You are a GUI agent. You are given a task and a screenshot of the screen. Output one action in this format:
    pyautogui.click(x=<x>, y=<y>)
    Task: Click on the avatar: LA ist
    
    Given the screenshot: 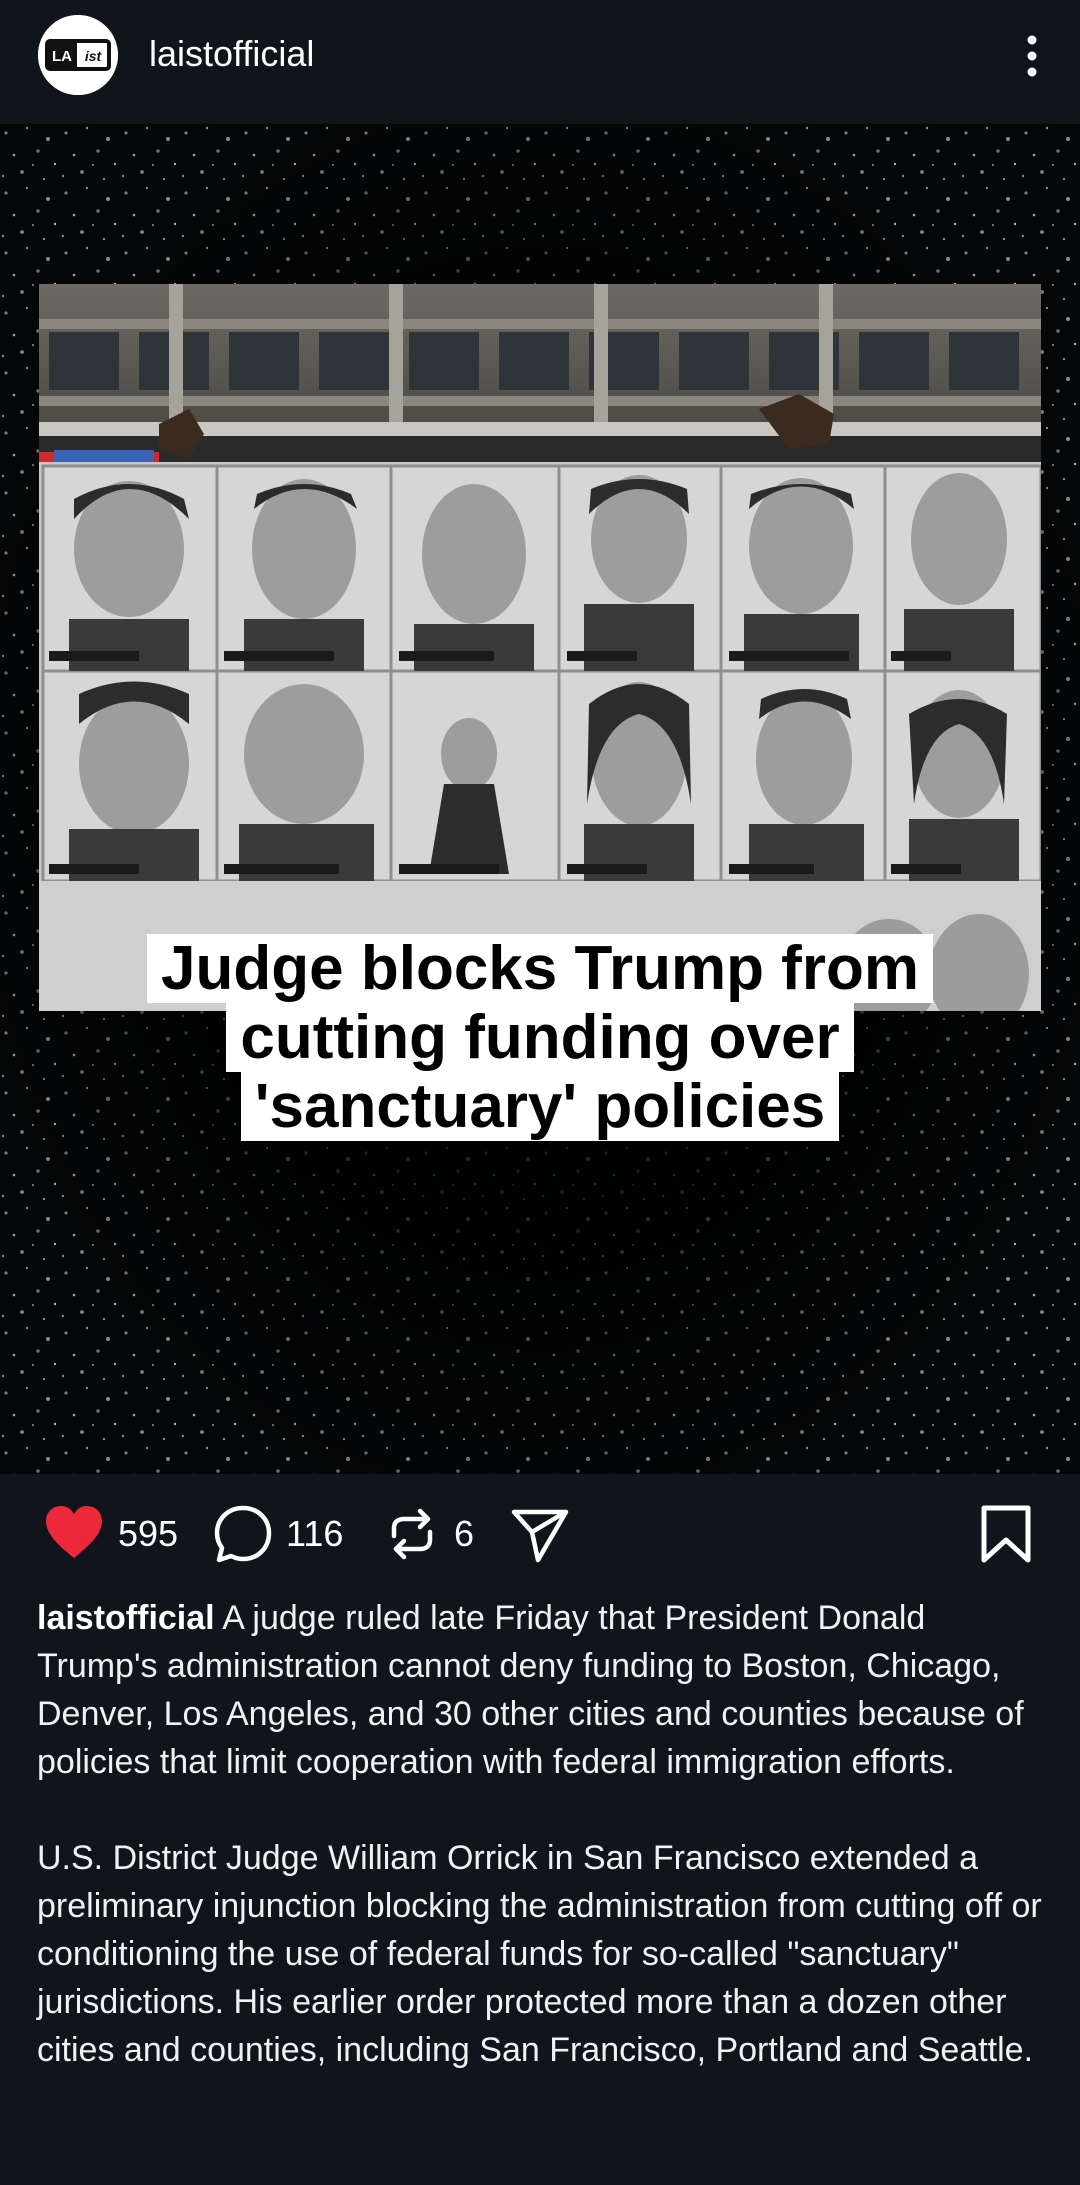 What is the action you would take?
    pyautogui.click(x=78, y=55)
    